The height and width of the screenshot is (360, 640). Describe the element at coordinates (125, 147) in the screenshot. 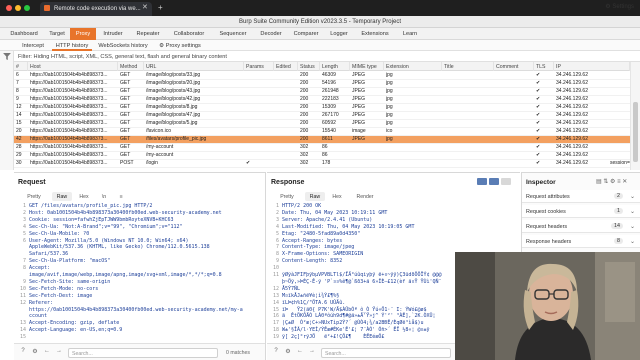

I see `table-cell: GET` at that location.